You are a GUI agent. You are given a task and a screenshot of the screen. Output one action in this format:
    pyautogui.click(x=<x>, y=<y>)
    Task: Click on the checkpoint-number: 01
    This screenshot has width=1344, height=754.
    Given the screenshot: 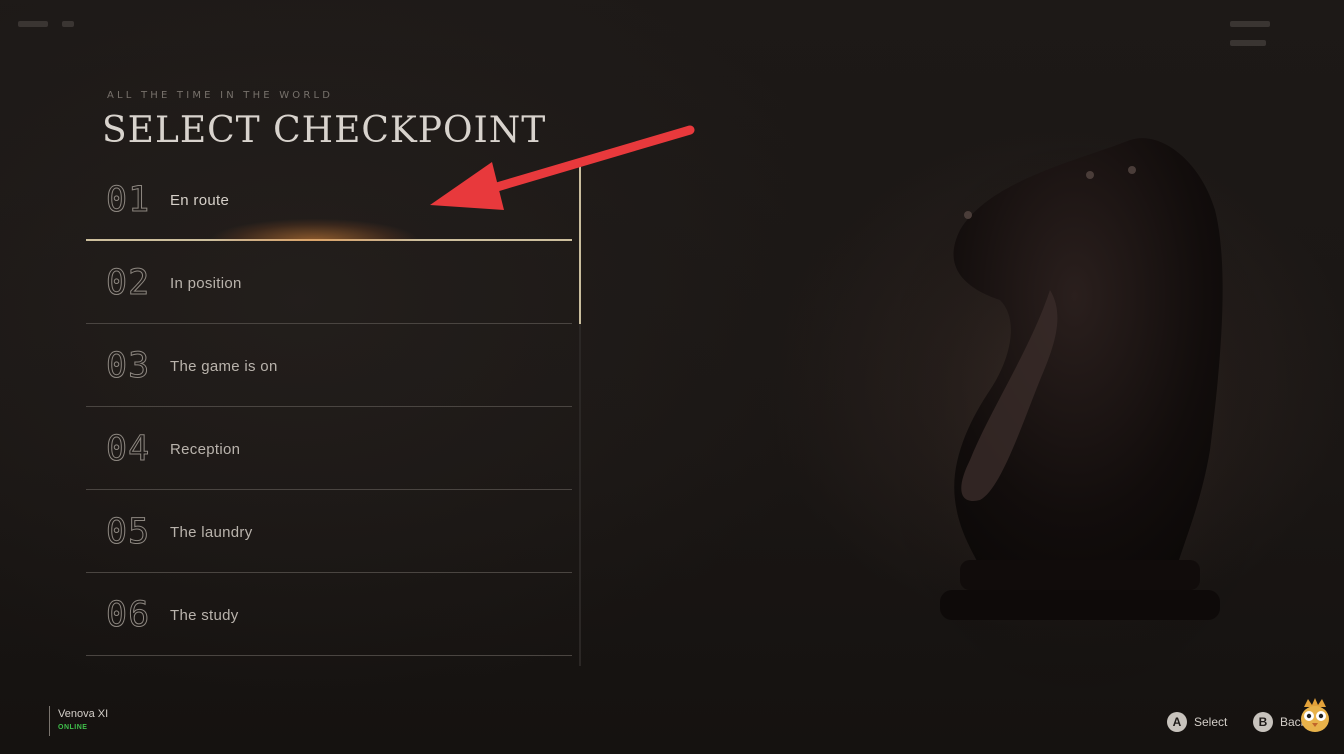 What is the action you would take?
    pyautogui.click(x=128, y=200)
    